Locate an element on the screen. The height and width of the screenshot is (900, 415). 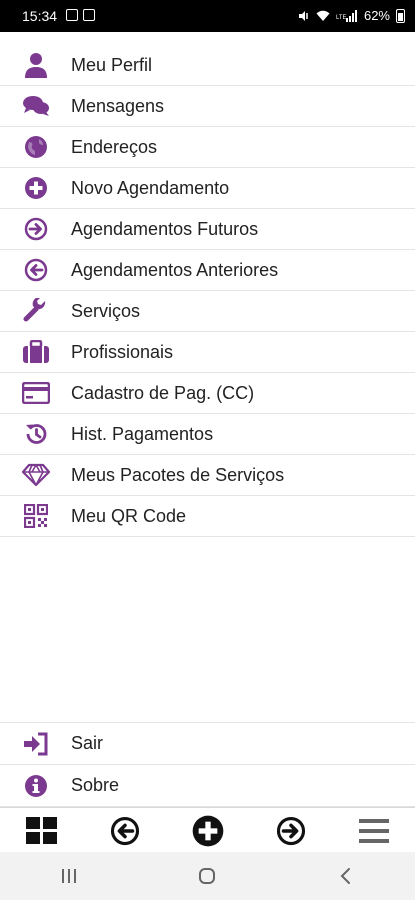
menu-item-meu-qr-code: Meu QR Code is located at coordinates (207, 516).